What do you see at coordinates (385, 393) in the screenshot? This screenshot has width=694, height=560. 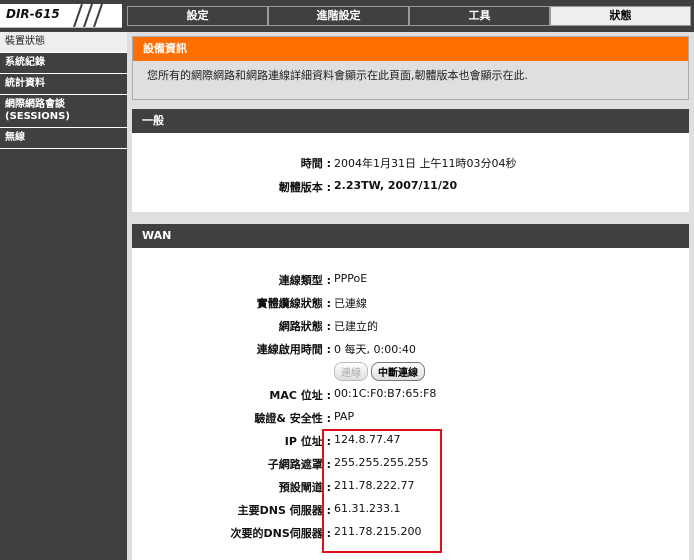 I see `mac-value: 00:1C:F0:B7:65:F8` at bounding box center [385, 393].